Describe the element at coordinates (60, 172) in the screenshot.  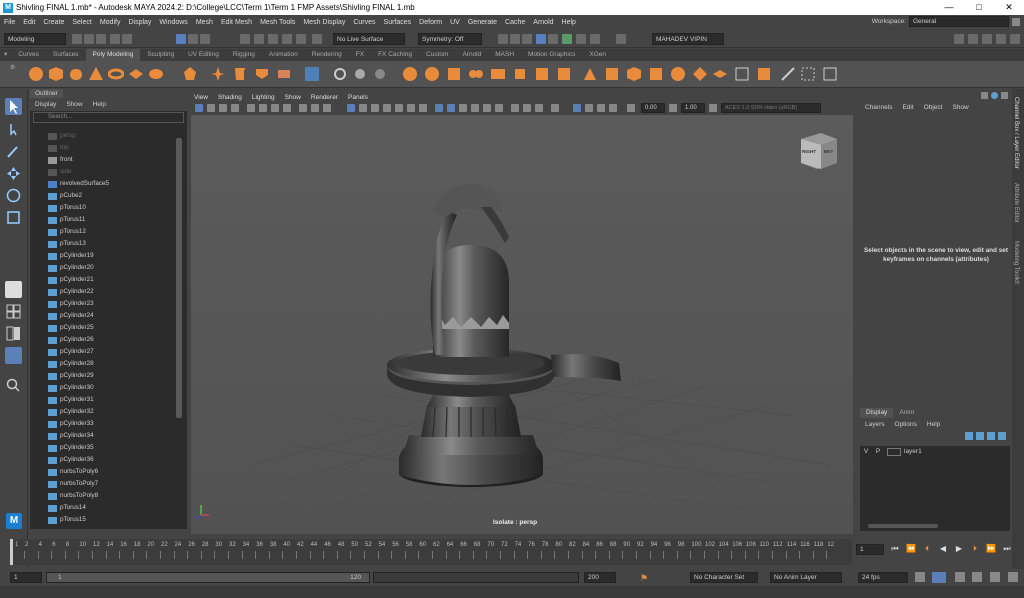
I see `outliner-item: side` at that location.